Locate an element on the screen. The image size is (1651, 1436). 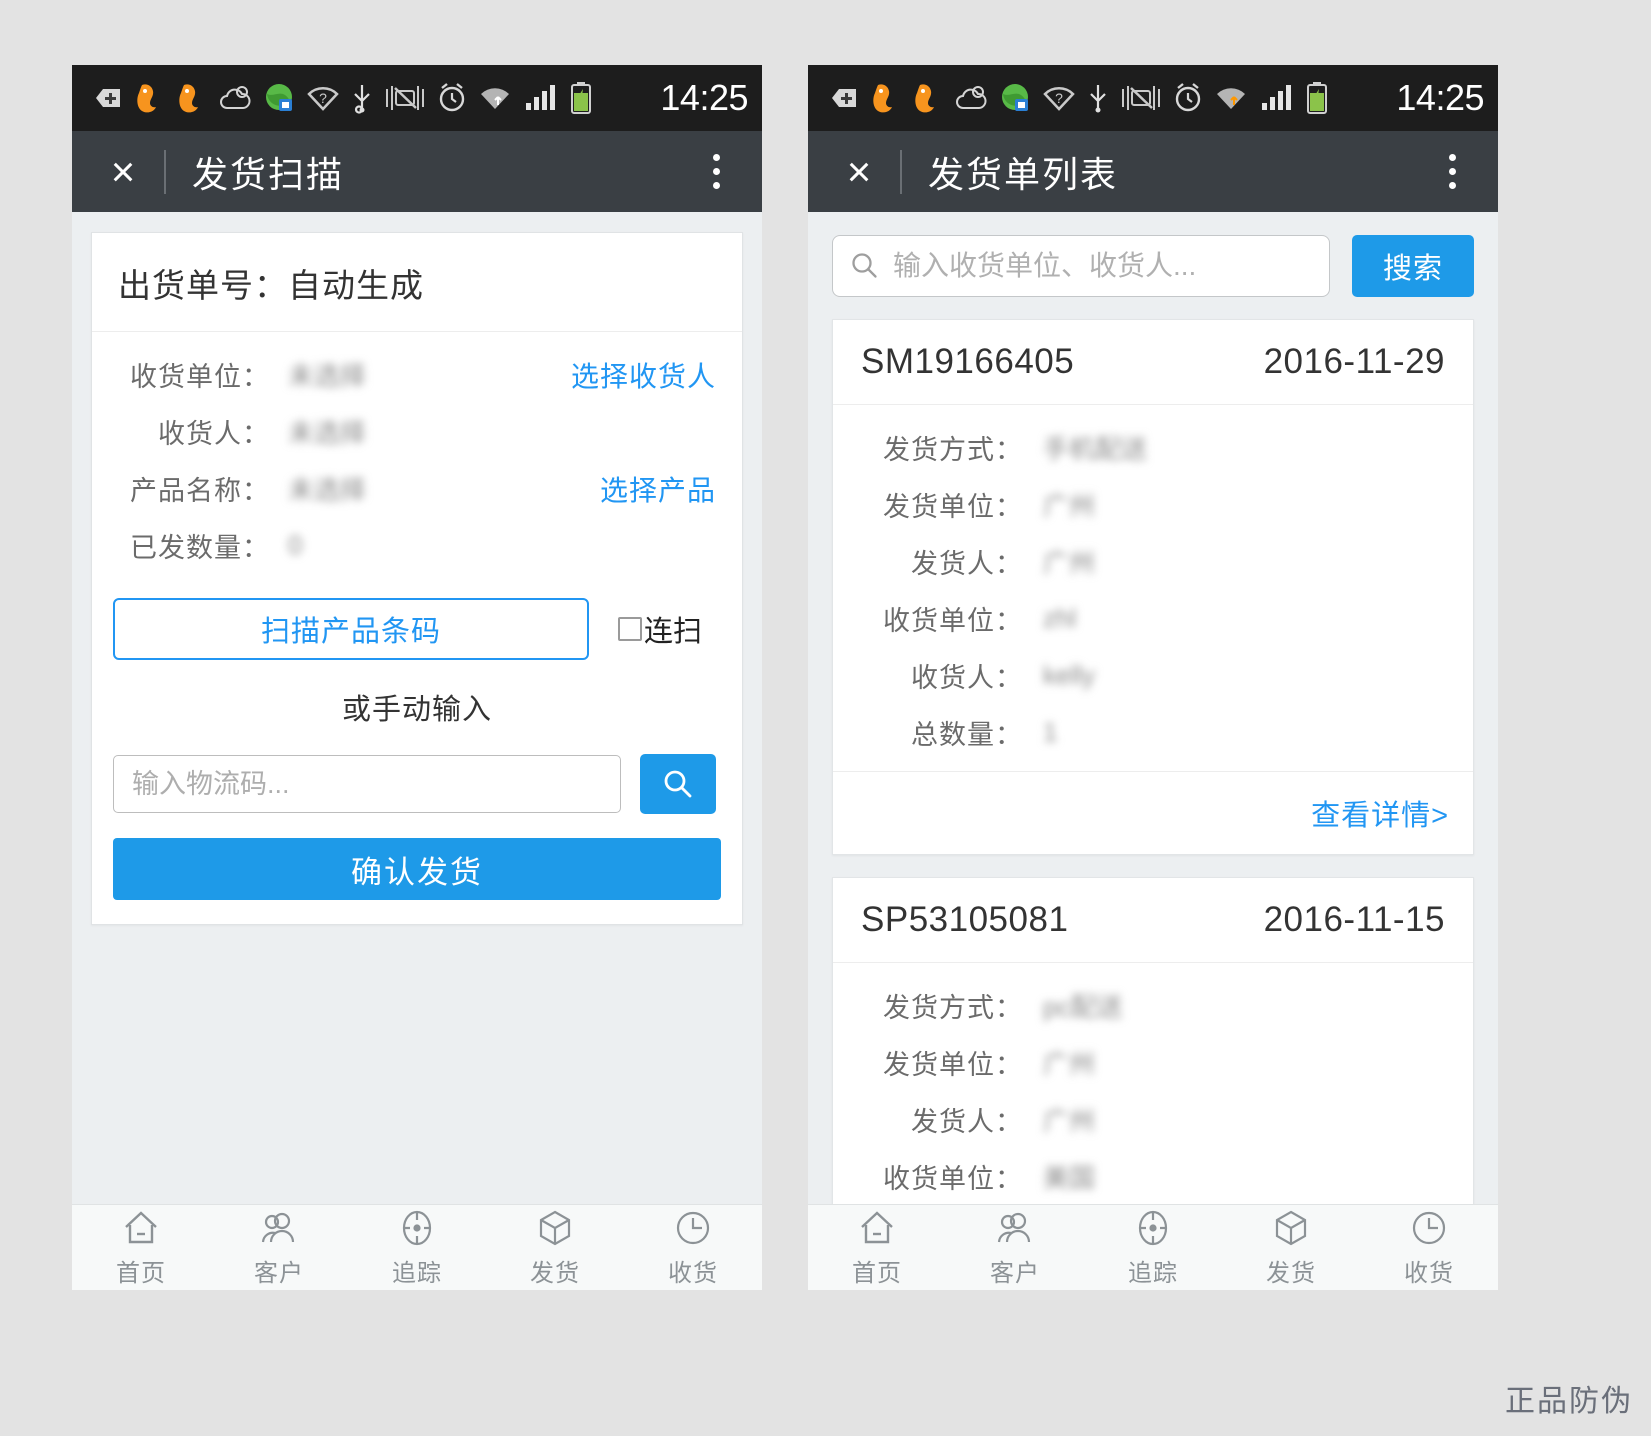
order-detail-row: 总数量： 1 is located at coordinates (1153, 732).